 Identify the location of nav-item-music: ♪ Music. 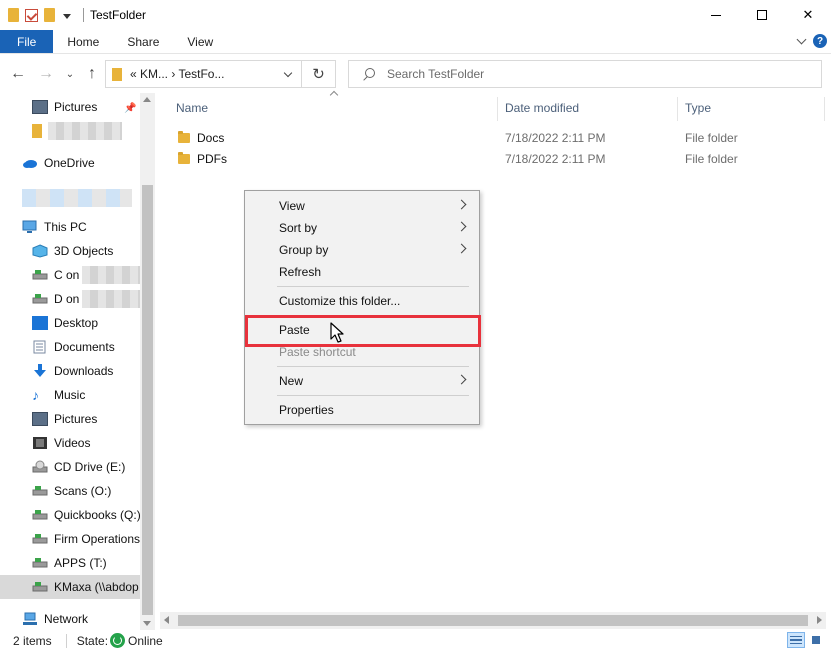
(70, 395).